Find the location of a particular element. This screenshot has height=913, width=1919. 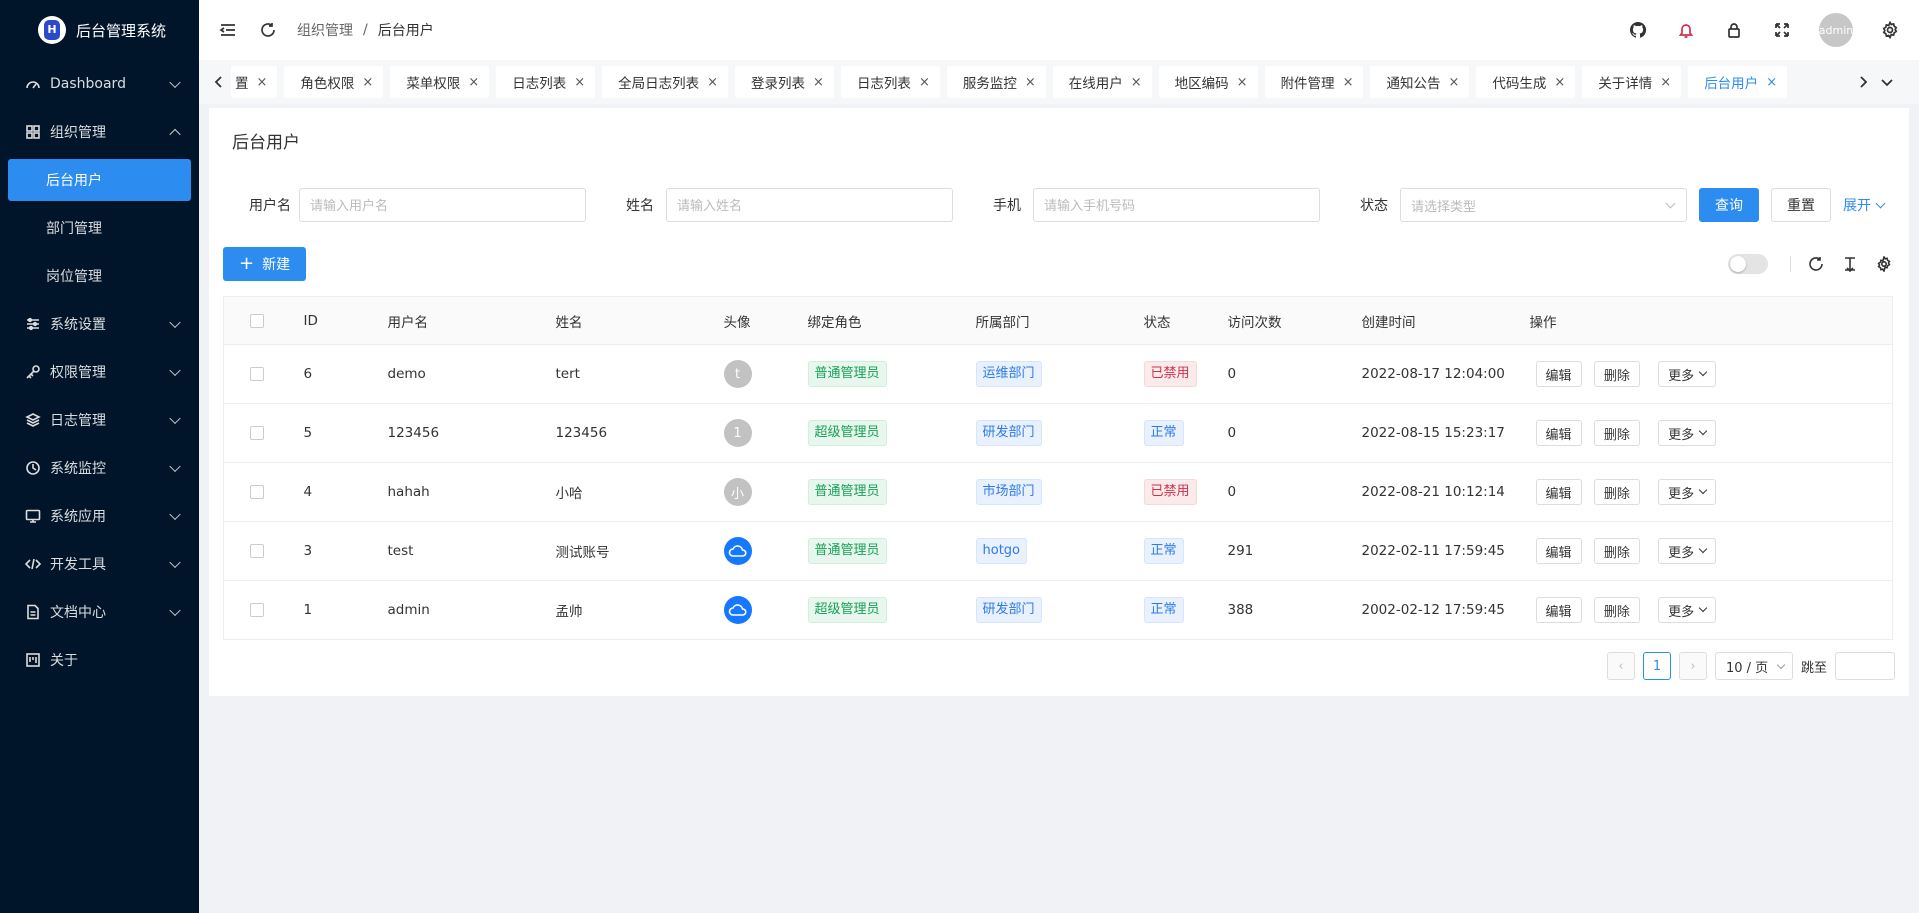

sidebar-item-5: 系统监控 is located at coordinates (99, 468).